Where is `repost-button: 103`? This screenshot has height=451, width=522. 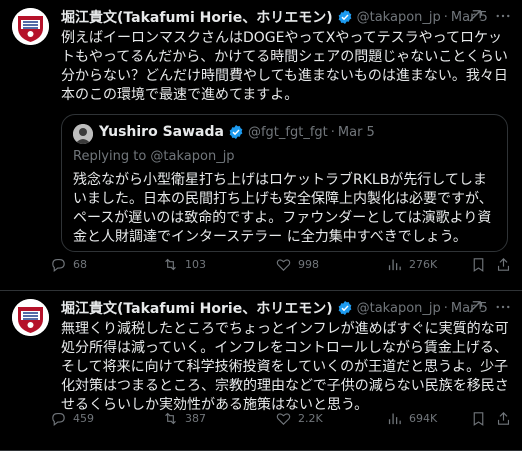 repost-button: 103 is located at coordinates (184, 264).